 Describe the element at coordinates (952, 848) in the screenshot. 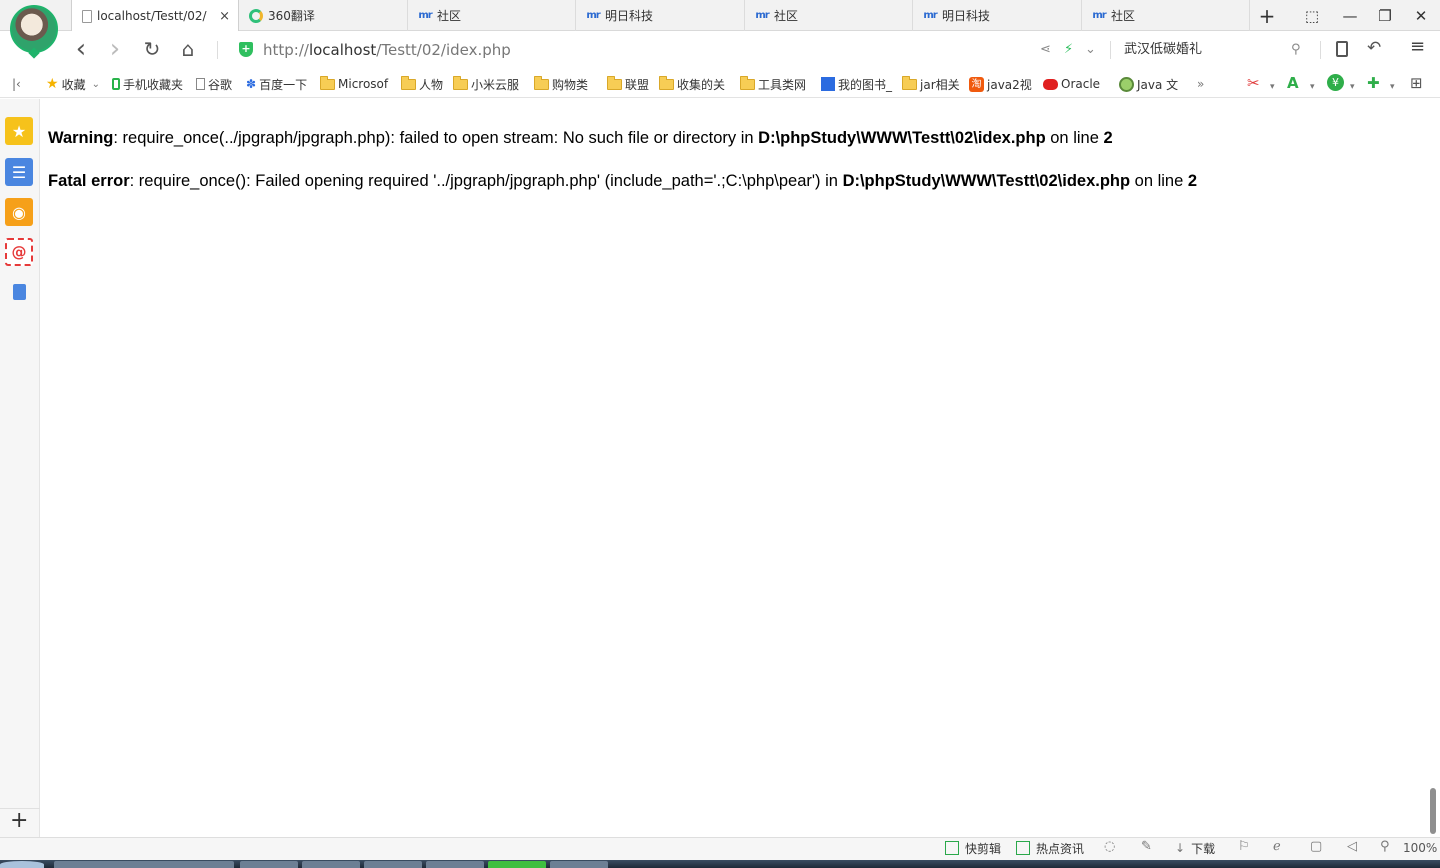

I see `video-clip-icon` at that location.